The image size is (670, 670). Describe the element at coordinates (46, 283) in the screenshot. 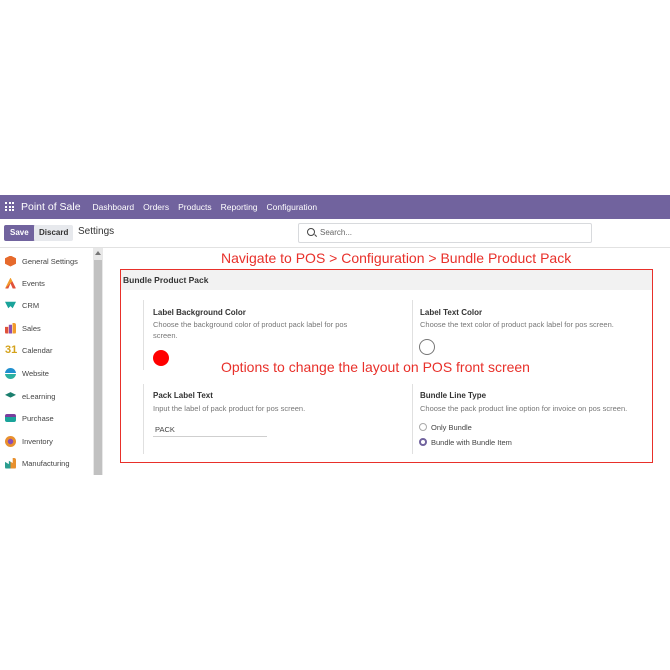

I see `sidebar-item-events: Events` at that location.